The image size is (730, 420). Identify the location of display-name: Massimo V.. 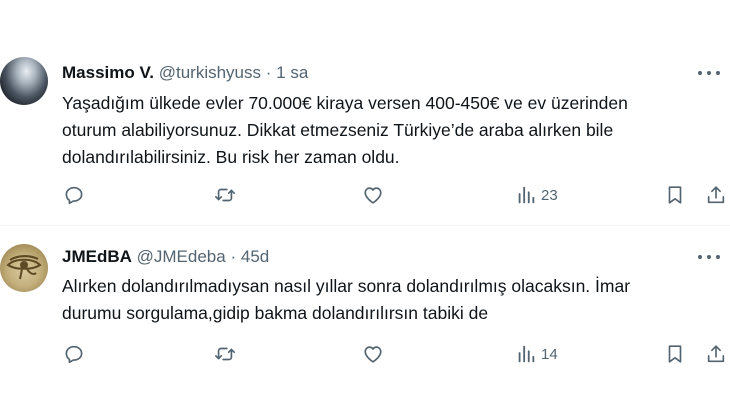
(108, 72).